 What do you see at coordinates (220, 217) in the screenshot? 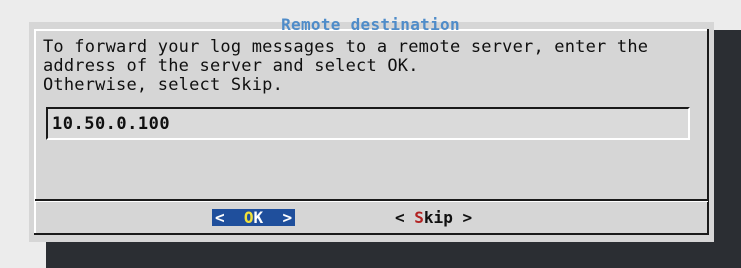
I see `ok-button-left-bracket: <` at bounding box center [220, 217].